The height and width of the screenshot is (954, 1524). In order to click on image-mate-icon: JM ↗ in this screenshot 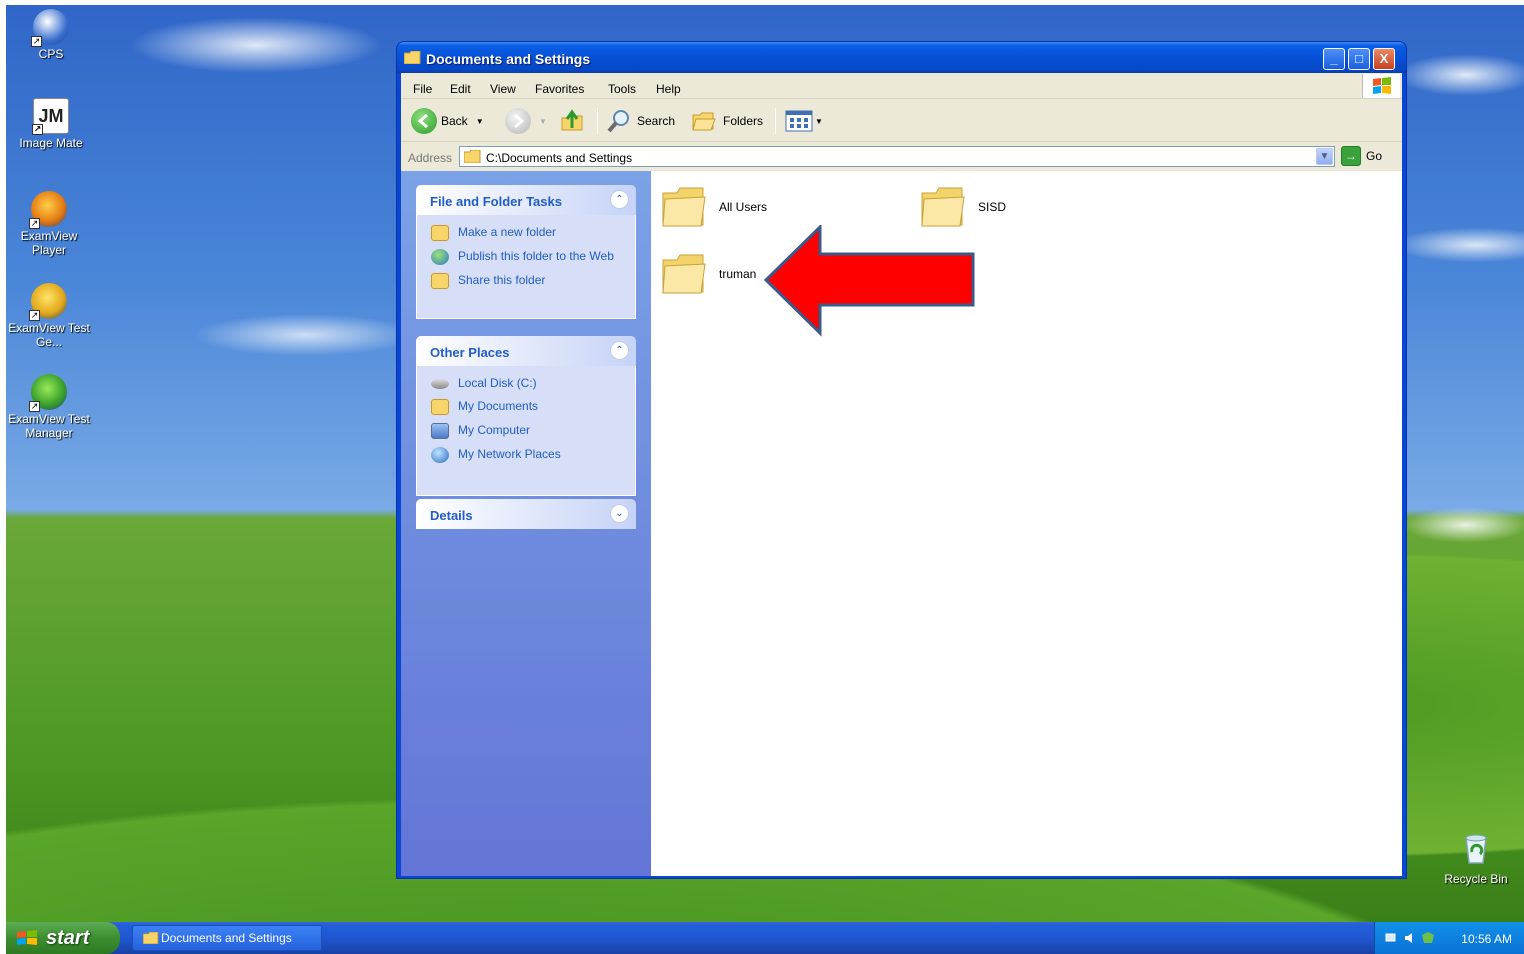, I will do `click(50, 116)`.